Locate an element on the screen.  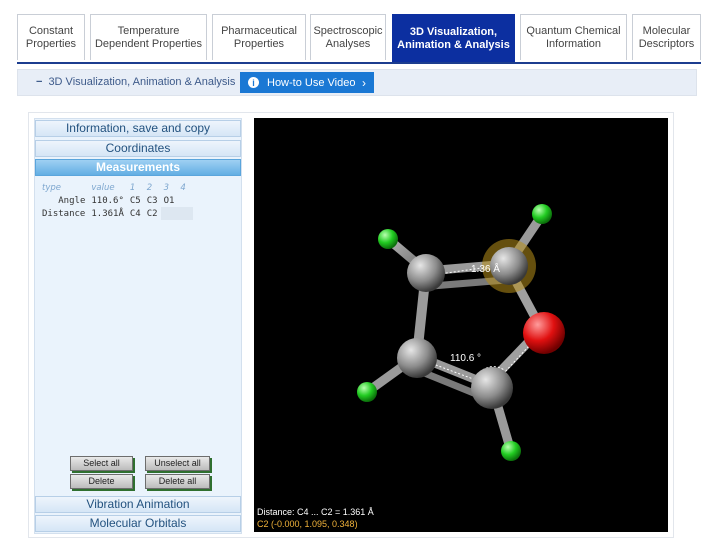
tab-label: Spectroscopic Analyses is located at coordinates (348, 37).